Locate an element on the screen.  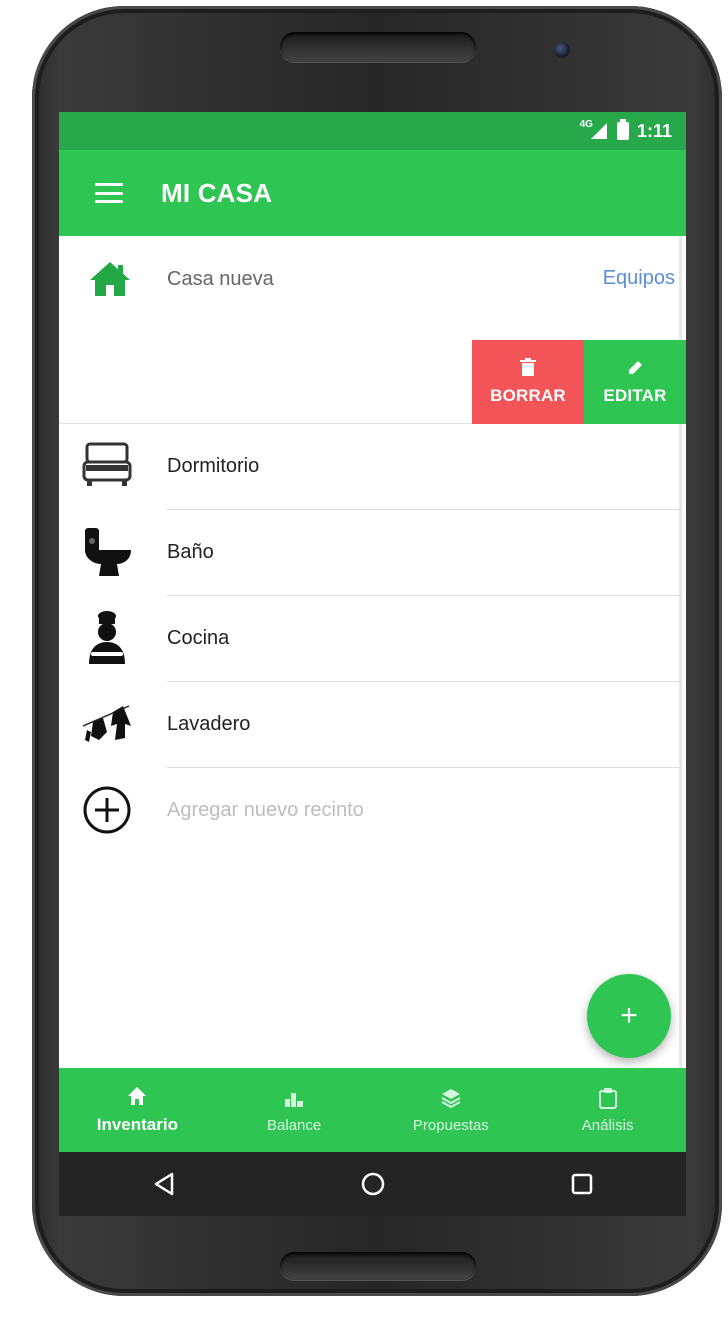
list-item: Lavadero is located at coordinates (370, 725).